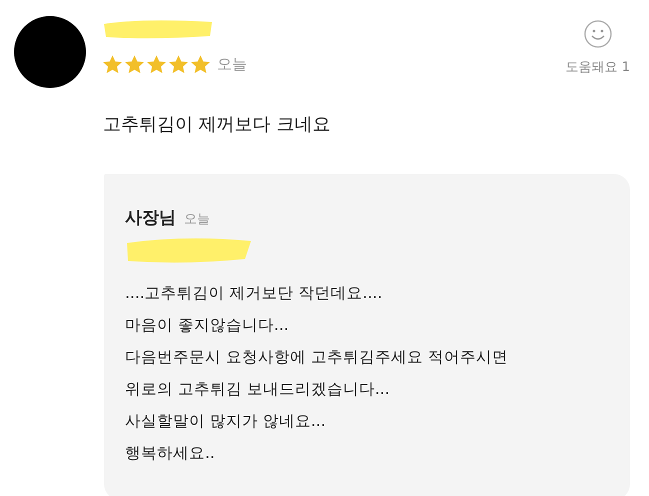 The height and width of the screenshot is (496, 649). What do you see at coordinates (598, 34) in the screenshot?
I see `smiley-icon` at bounding box center [598, 34].